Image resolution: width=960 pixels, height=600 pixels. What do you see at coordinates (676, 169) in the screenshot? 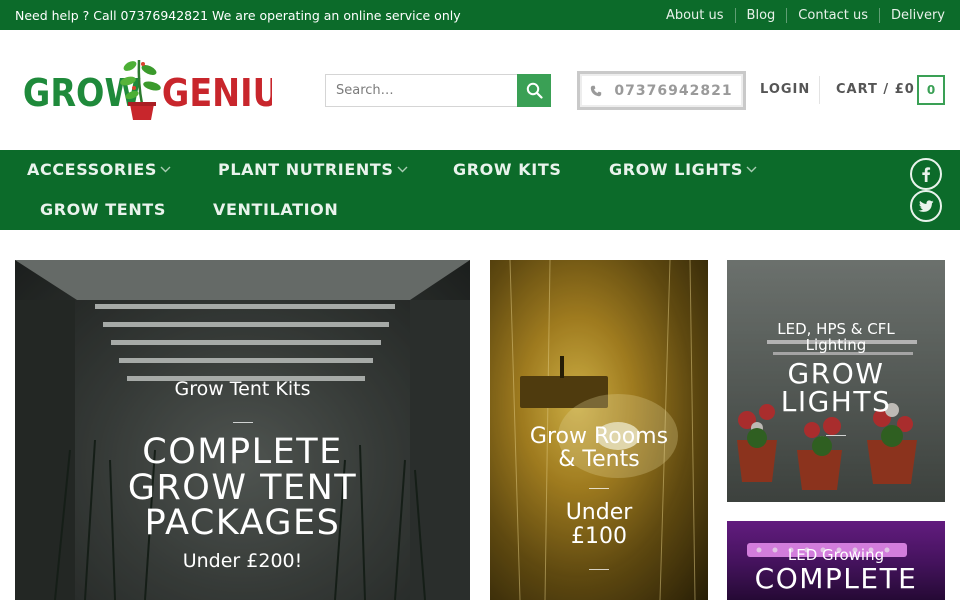
I see `nav-item-label: GROW LIGHTS` at bounding box center [676, 169].